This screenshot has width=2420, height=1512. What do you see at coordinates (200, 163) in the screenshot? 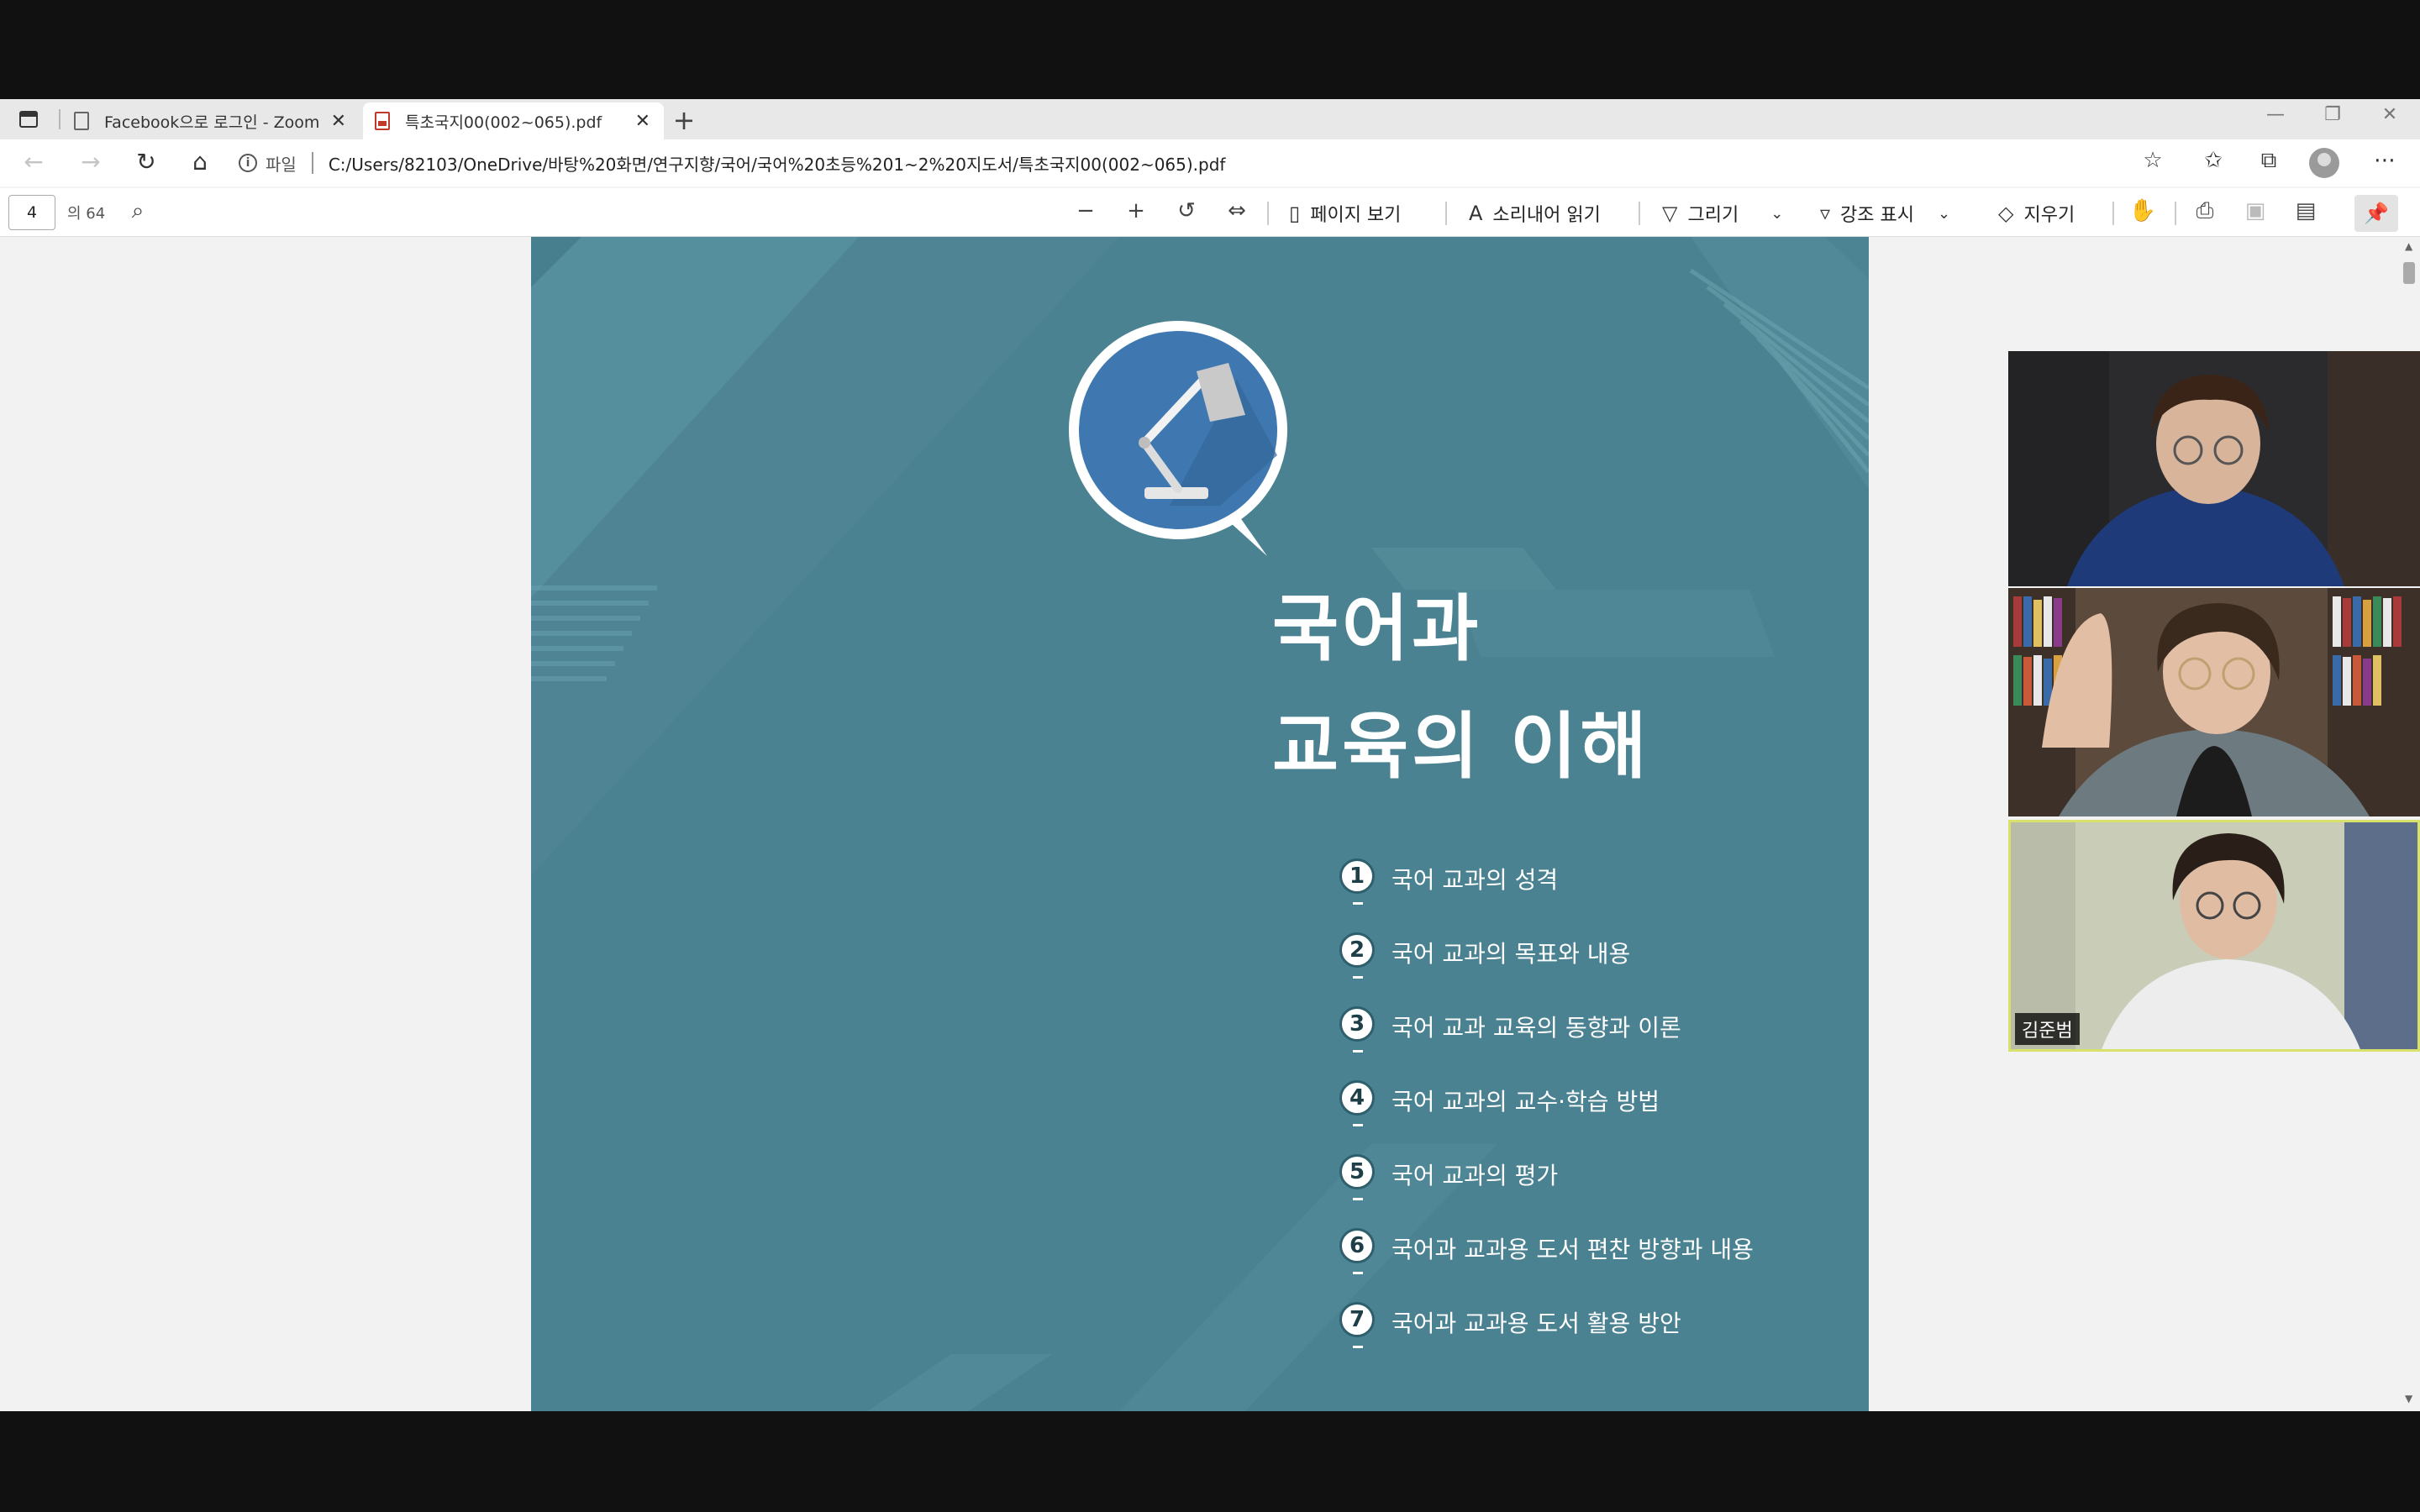
I see `home-icon: ⌂` at bounding box center [200, 163].